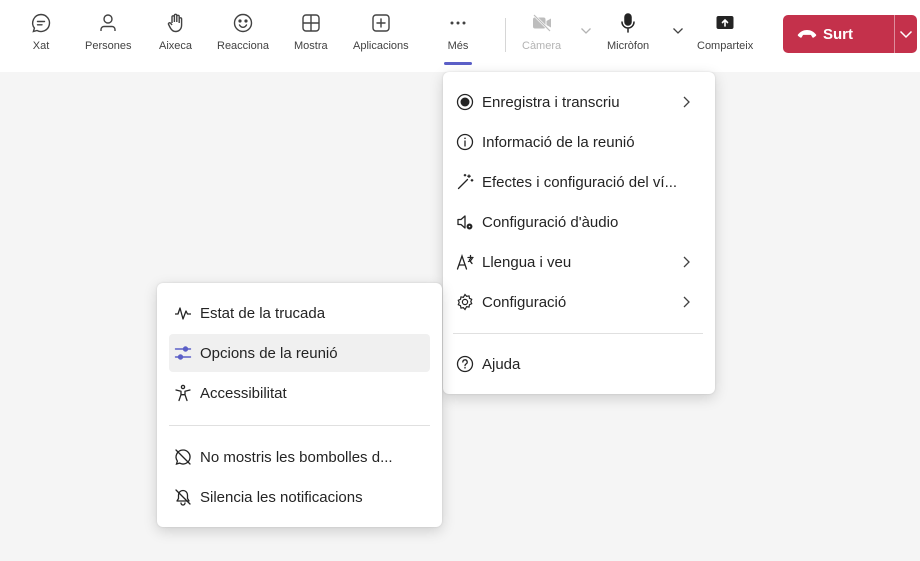 Image resolution: width=920 pixels, height=561 pixels. Describe the element at coordinates (108, 23) in the screenshot. I see `person-icon` at that location.